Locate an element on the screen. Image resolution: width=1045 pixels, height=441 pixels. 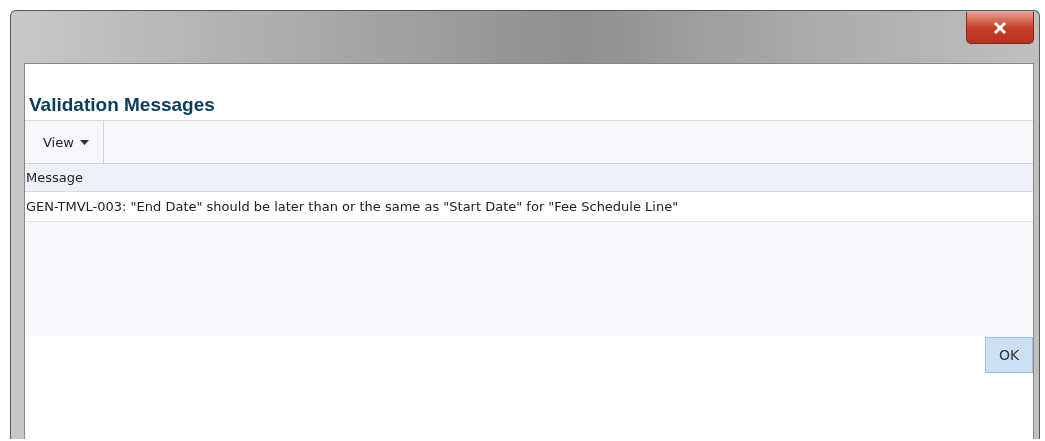
ok-button: OK is located at coordinates (1009, 355).